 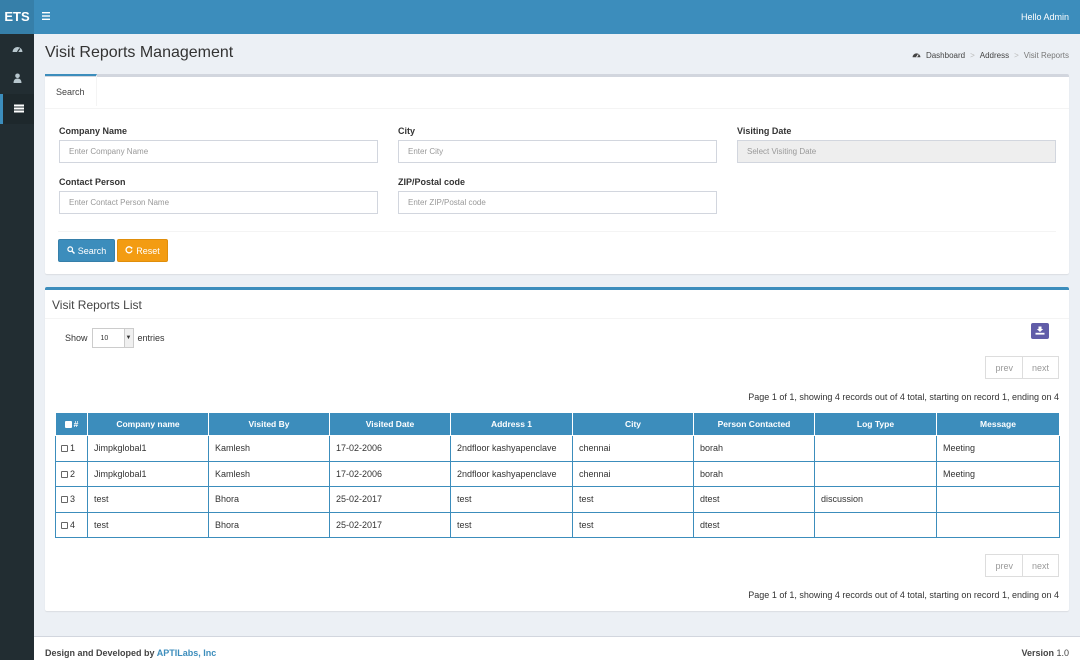 What do you see at coordinates (218, 151) in the screenshot?
I see `company-name-input` at bounding box center [218, 151].